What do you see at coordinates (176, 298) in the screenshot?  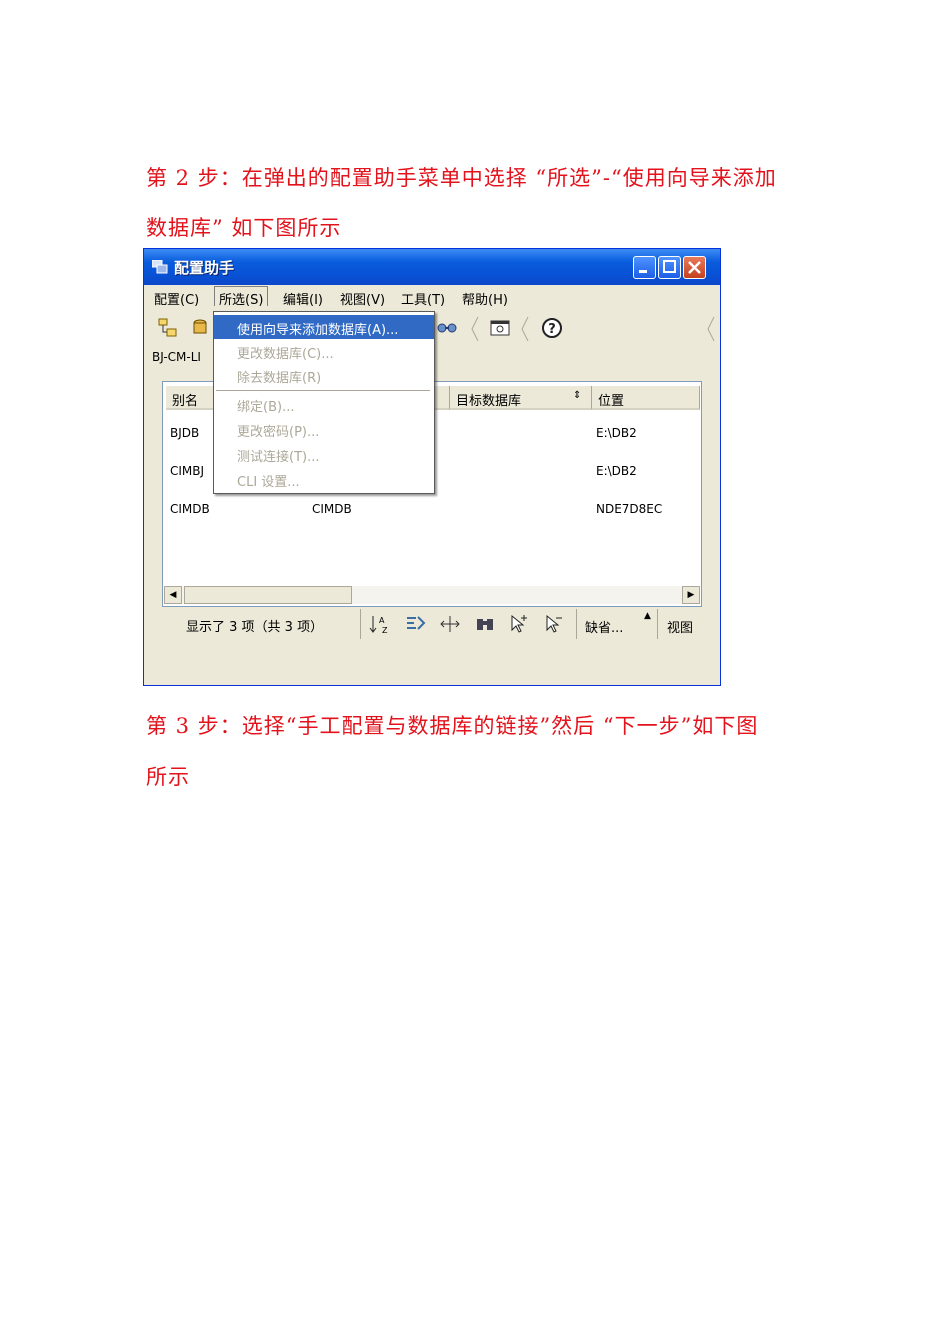 I see `menu-config: 配置(C)` at bounding box center [176, 298].